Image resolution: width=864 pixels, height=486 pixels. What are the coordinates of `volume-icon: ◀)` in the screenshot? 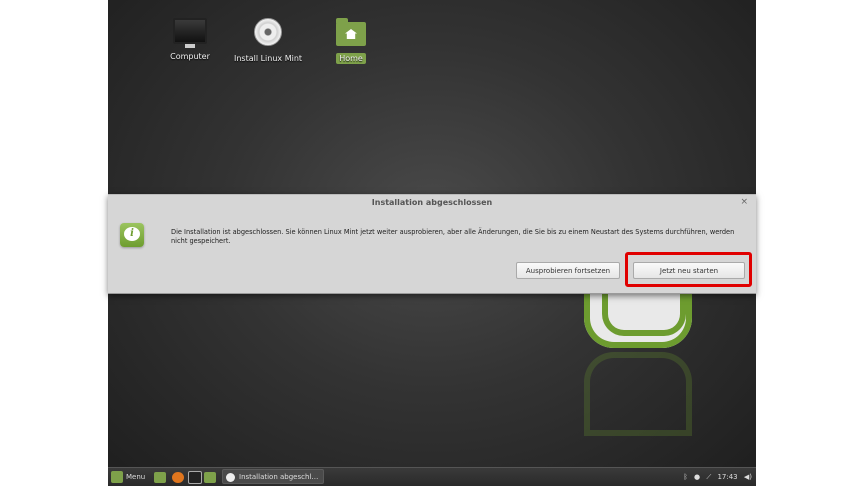 It's located at (748, 477).